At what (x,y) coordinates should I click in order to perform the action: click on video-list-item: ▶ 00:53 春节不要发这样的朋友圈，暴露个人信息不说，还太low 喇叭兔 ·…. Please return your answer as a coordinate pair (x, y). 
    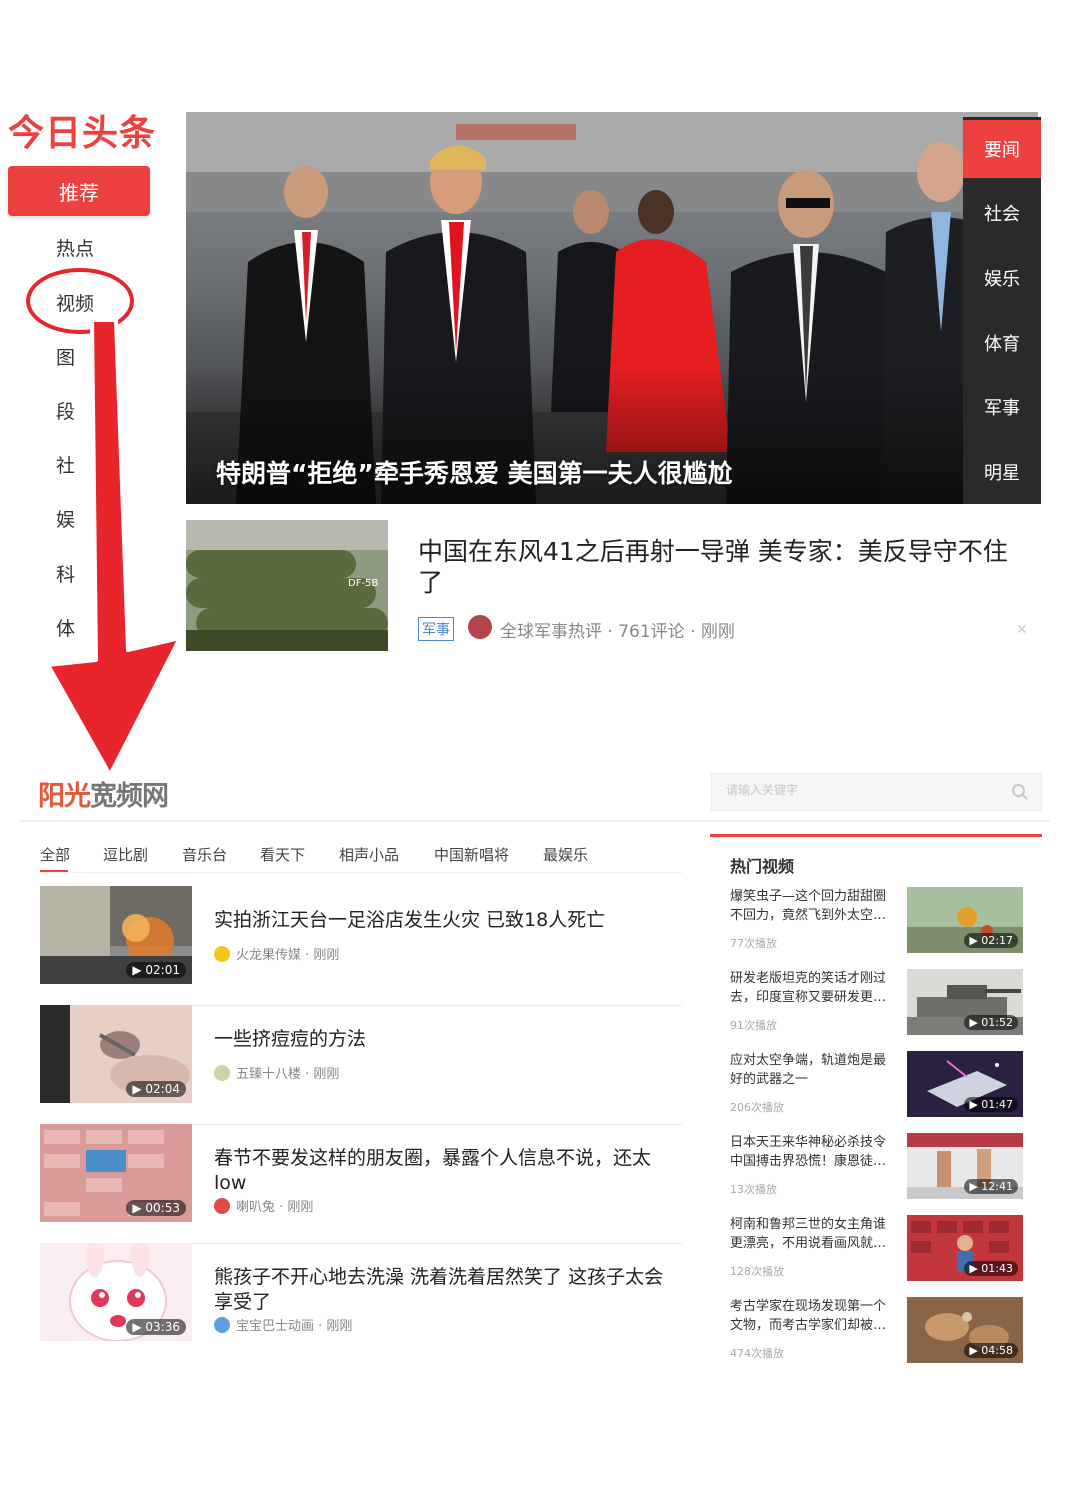
    Looking at the image, I should click on (361, 1184).